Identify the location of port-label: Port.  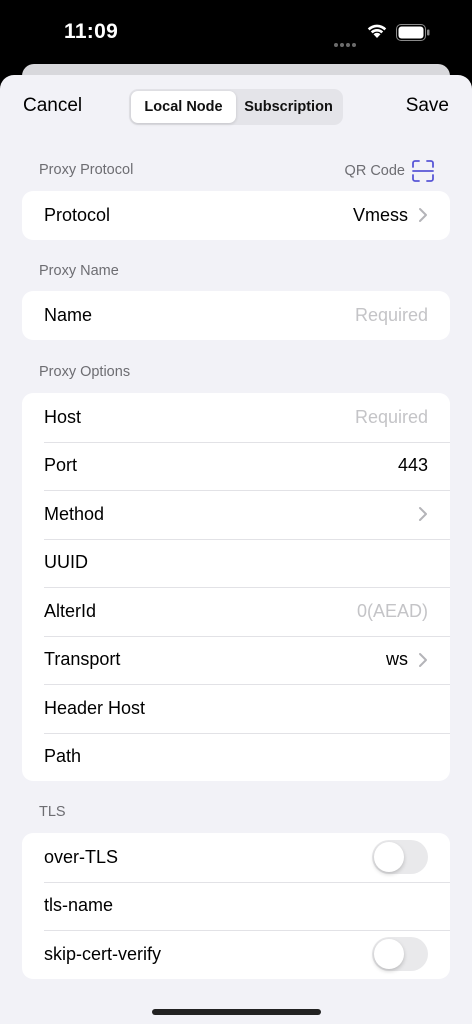
(61, 465).